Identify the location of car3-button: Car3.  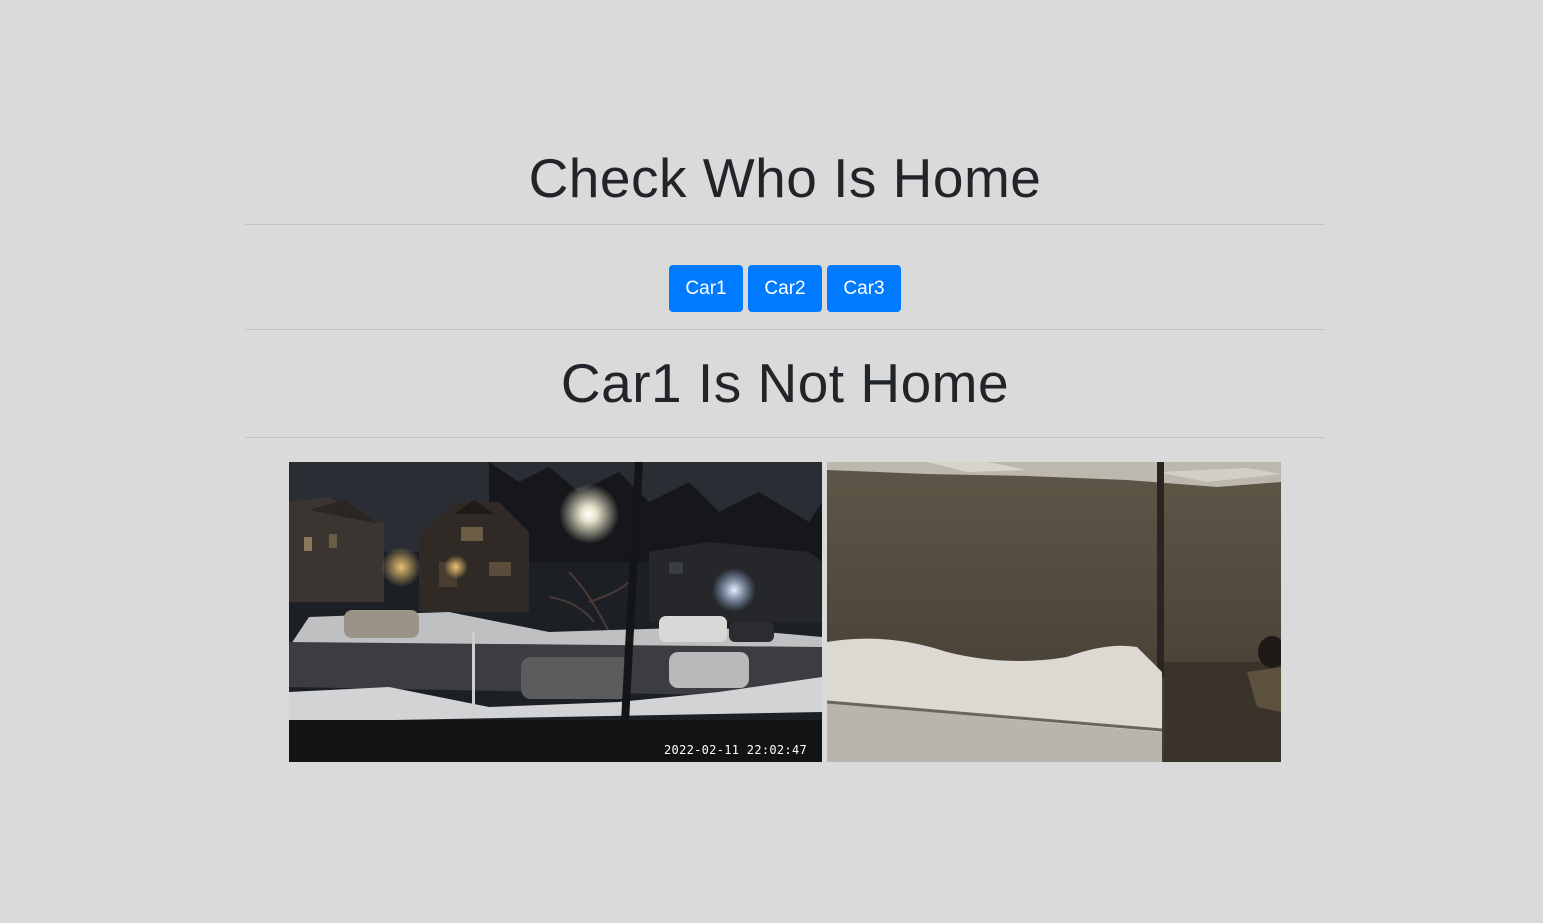
(864, 288).